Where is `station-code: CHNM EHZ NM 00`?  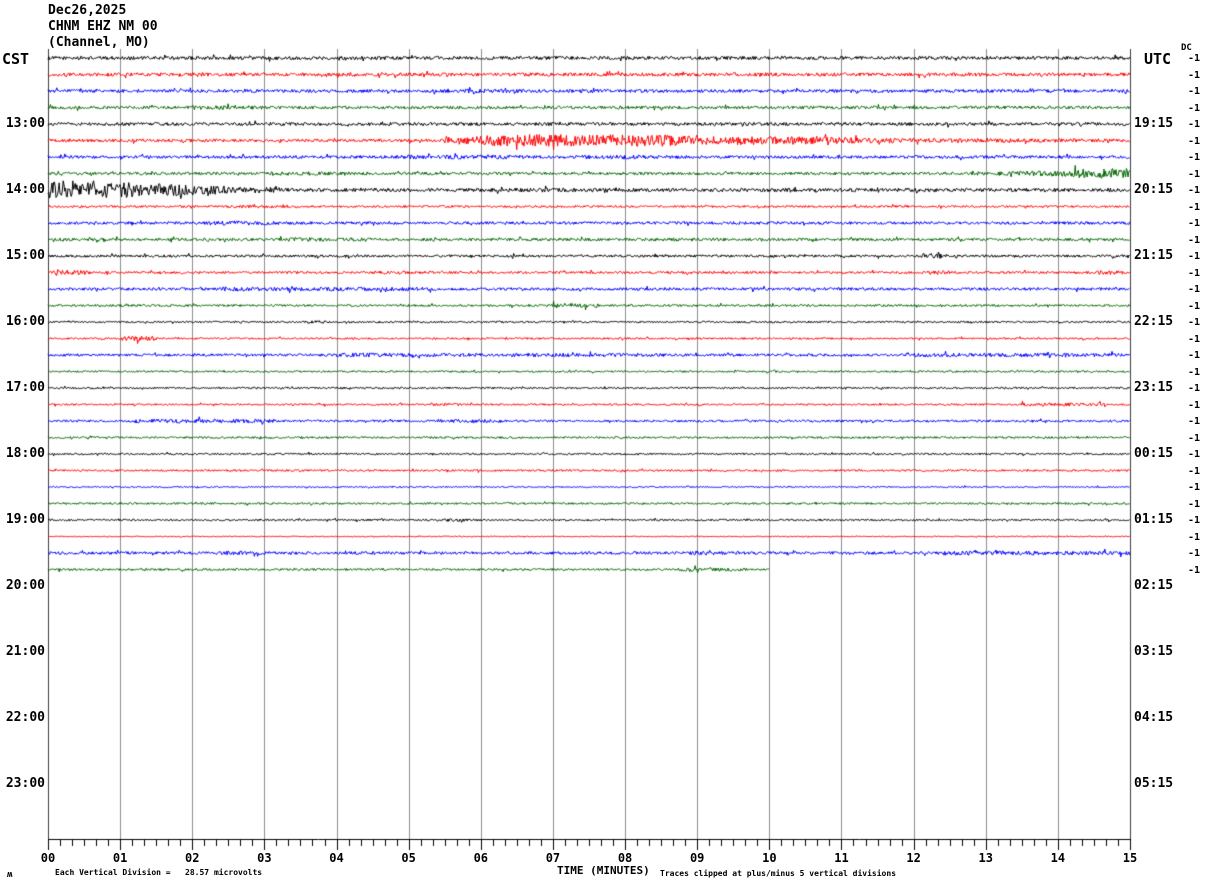 station-code: CHNM EHZ NM 00 is located at coordinates (103, 26).